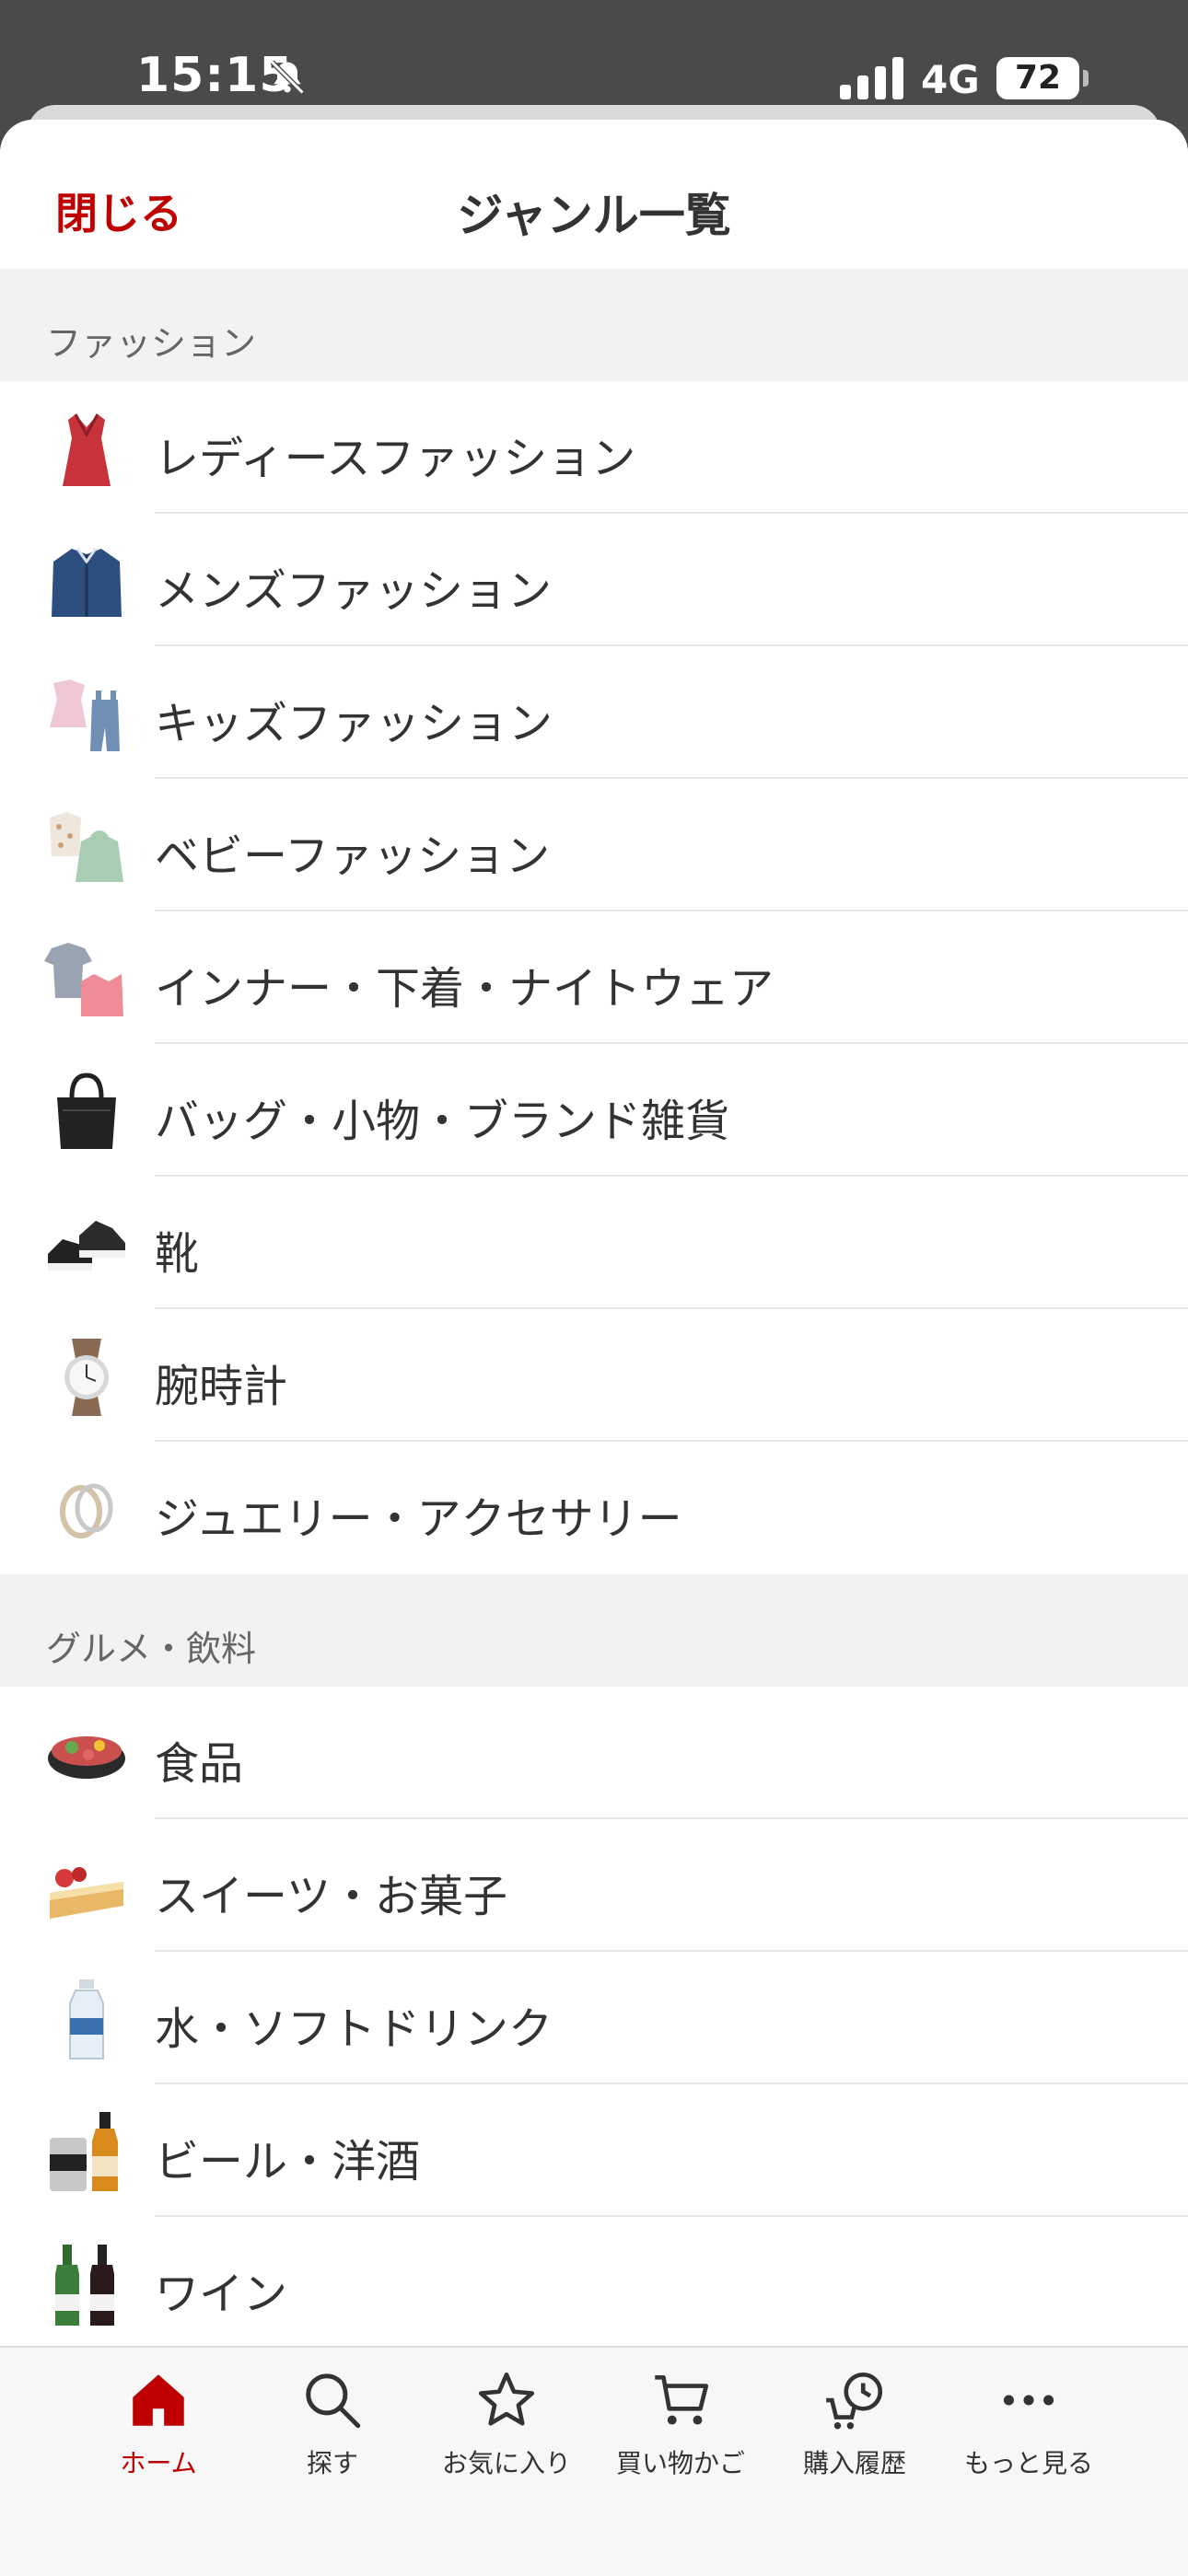  What do you see at coordinates (682, 2400) in the screenshot?
I see `cart-icon` at bounding box center [682, 2400].